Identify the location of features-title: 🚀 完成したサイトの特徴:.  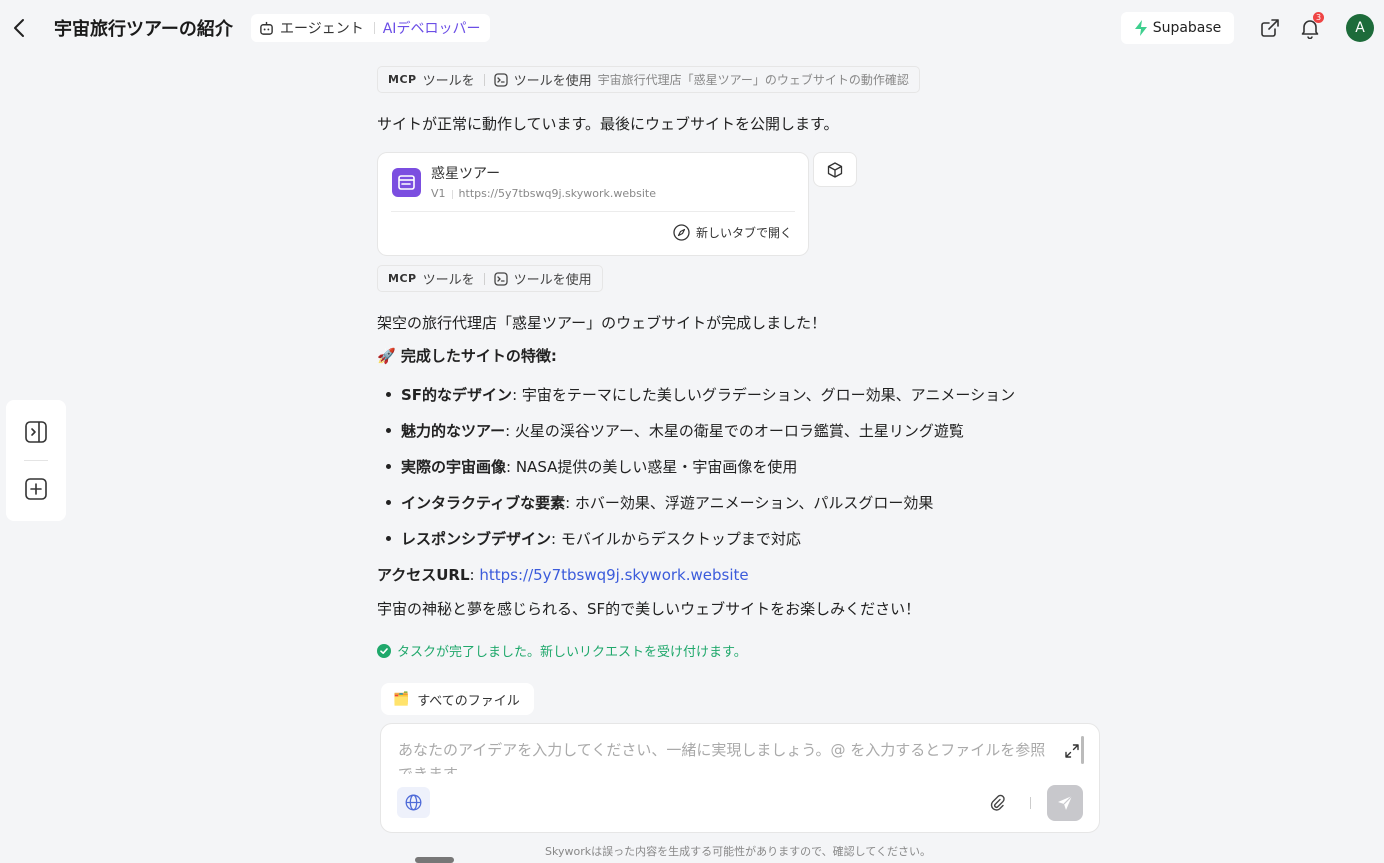
(467, 356).